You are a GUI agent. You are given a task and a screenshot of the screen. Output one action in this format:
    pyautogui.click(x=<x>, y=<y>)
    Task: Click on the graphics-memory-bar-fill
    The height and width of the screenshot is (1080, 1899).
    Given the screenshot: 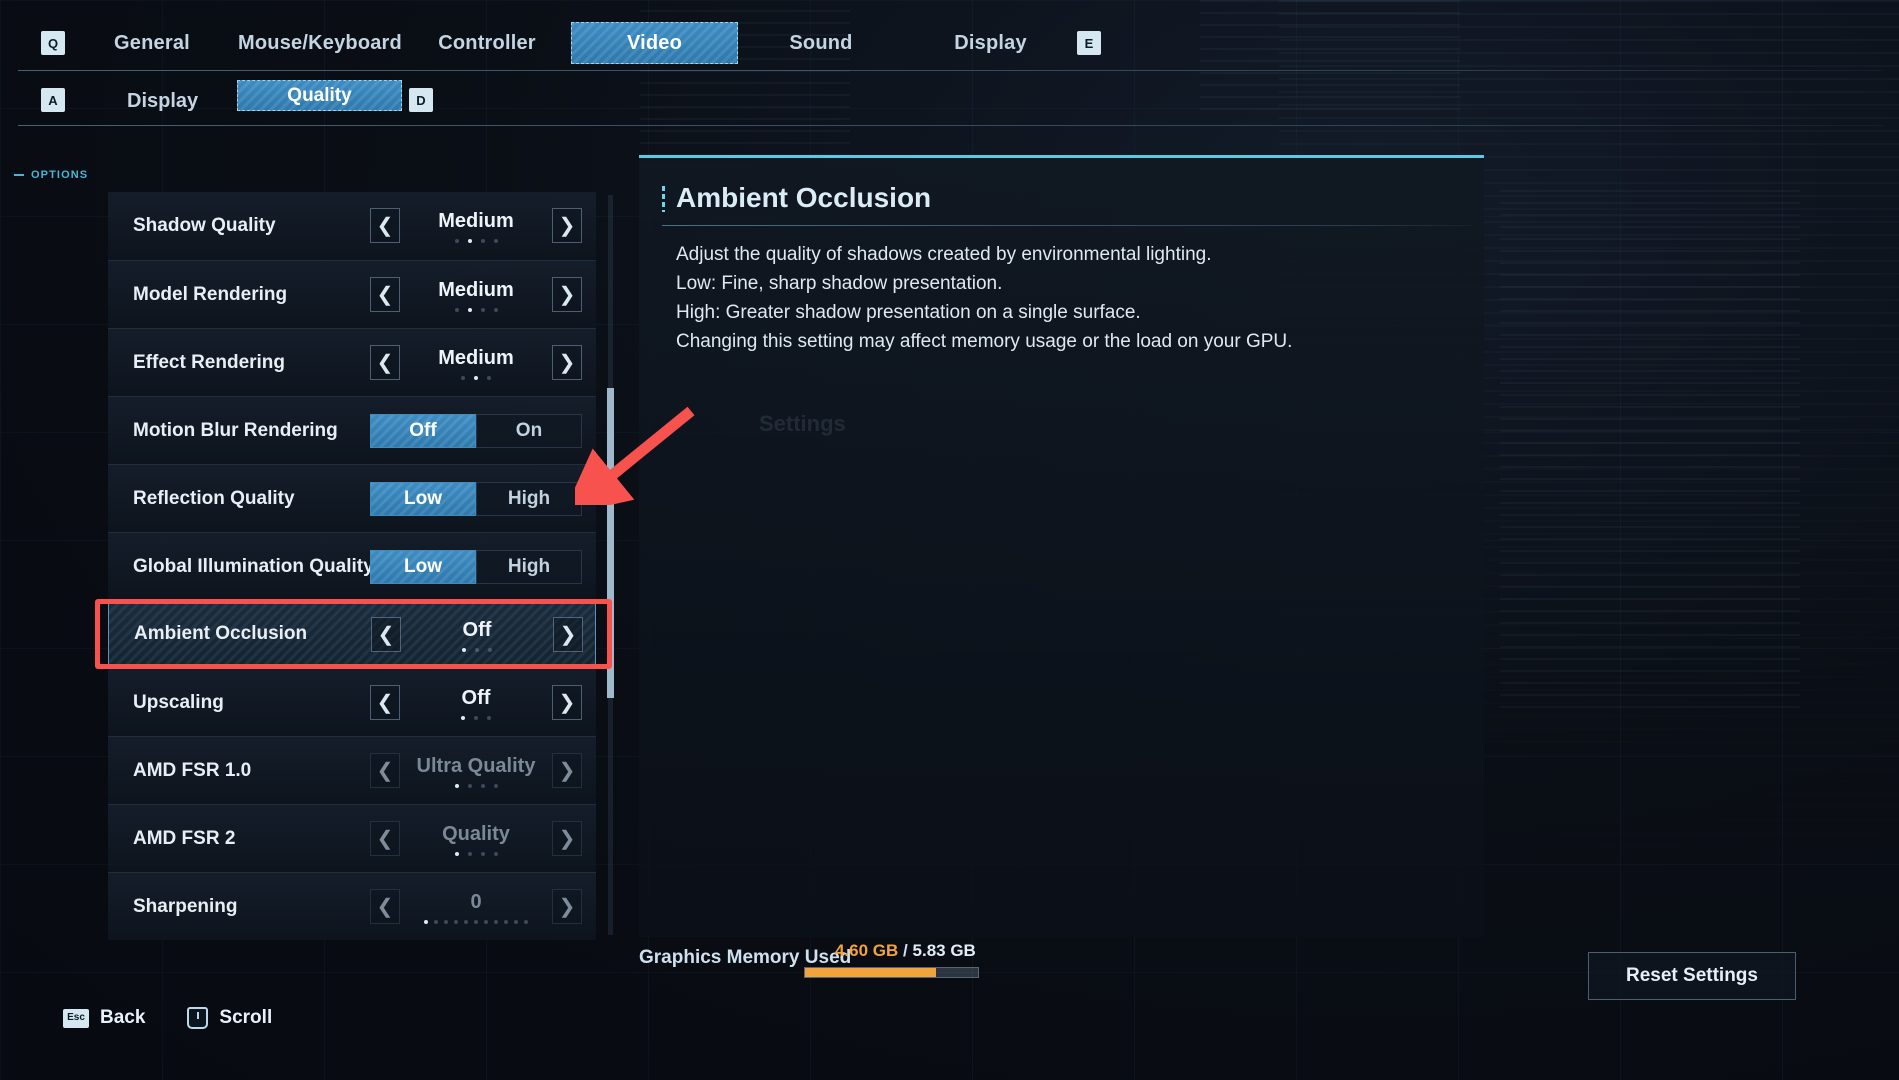 What is the action you would take?
    pyautogui.click(x=871, y=972)
    